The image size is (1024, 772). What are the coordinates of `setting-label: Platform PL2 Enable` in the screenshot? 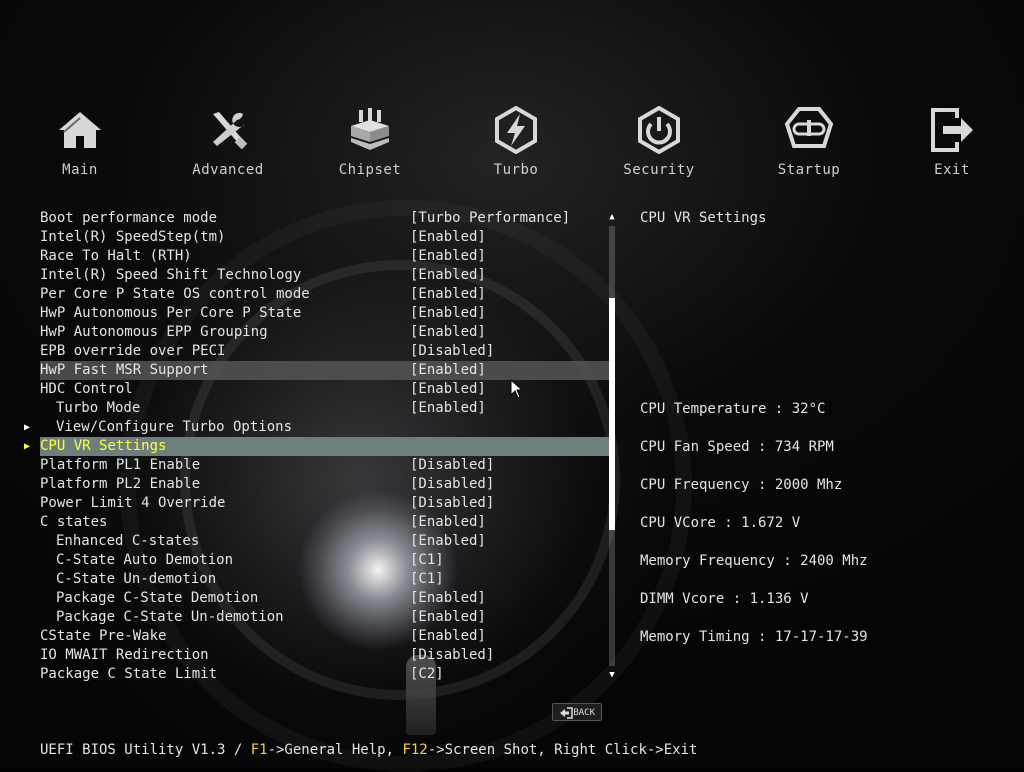 It's located at (120, 484).